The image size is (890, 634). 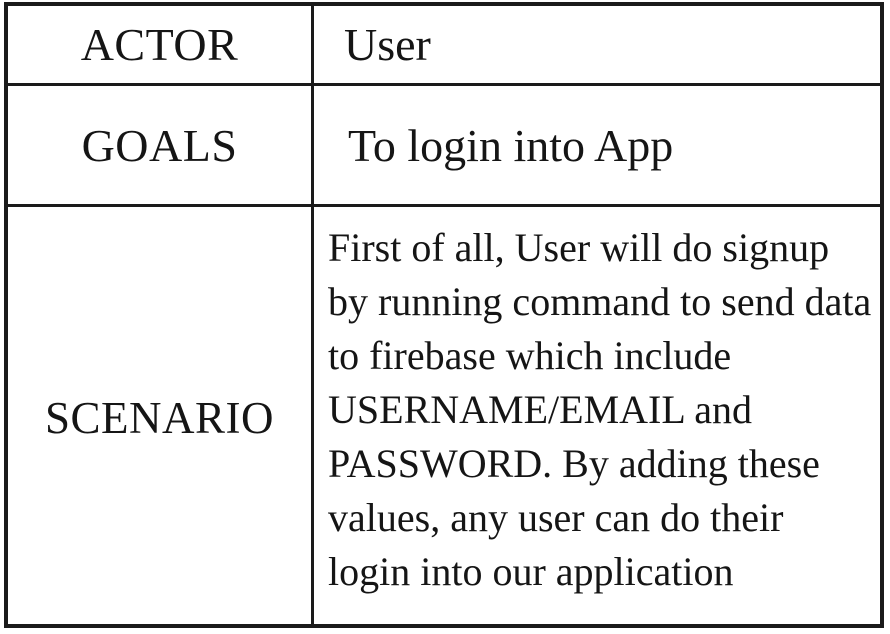 I want to click on goals-value: To login into App, so click(x=597, y=146).